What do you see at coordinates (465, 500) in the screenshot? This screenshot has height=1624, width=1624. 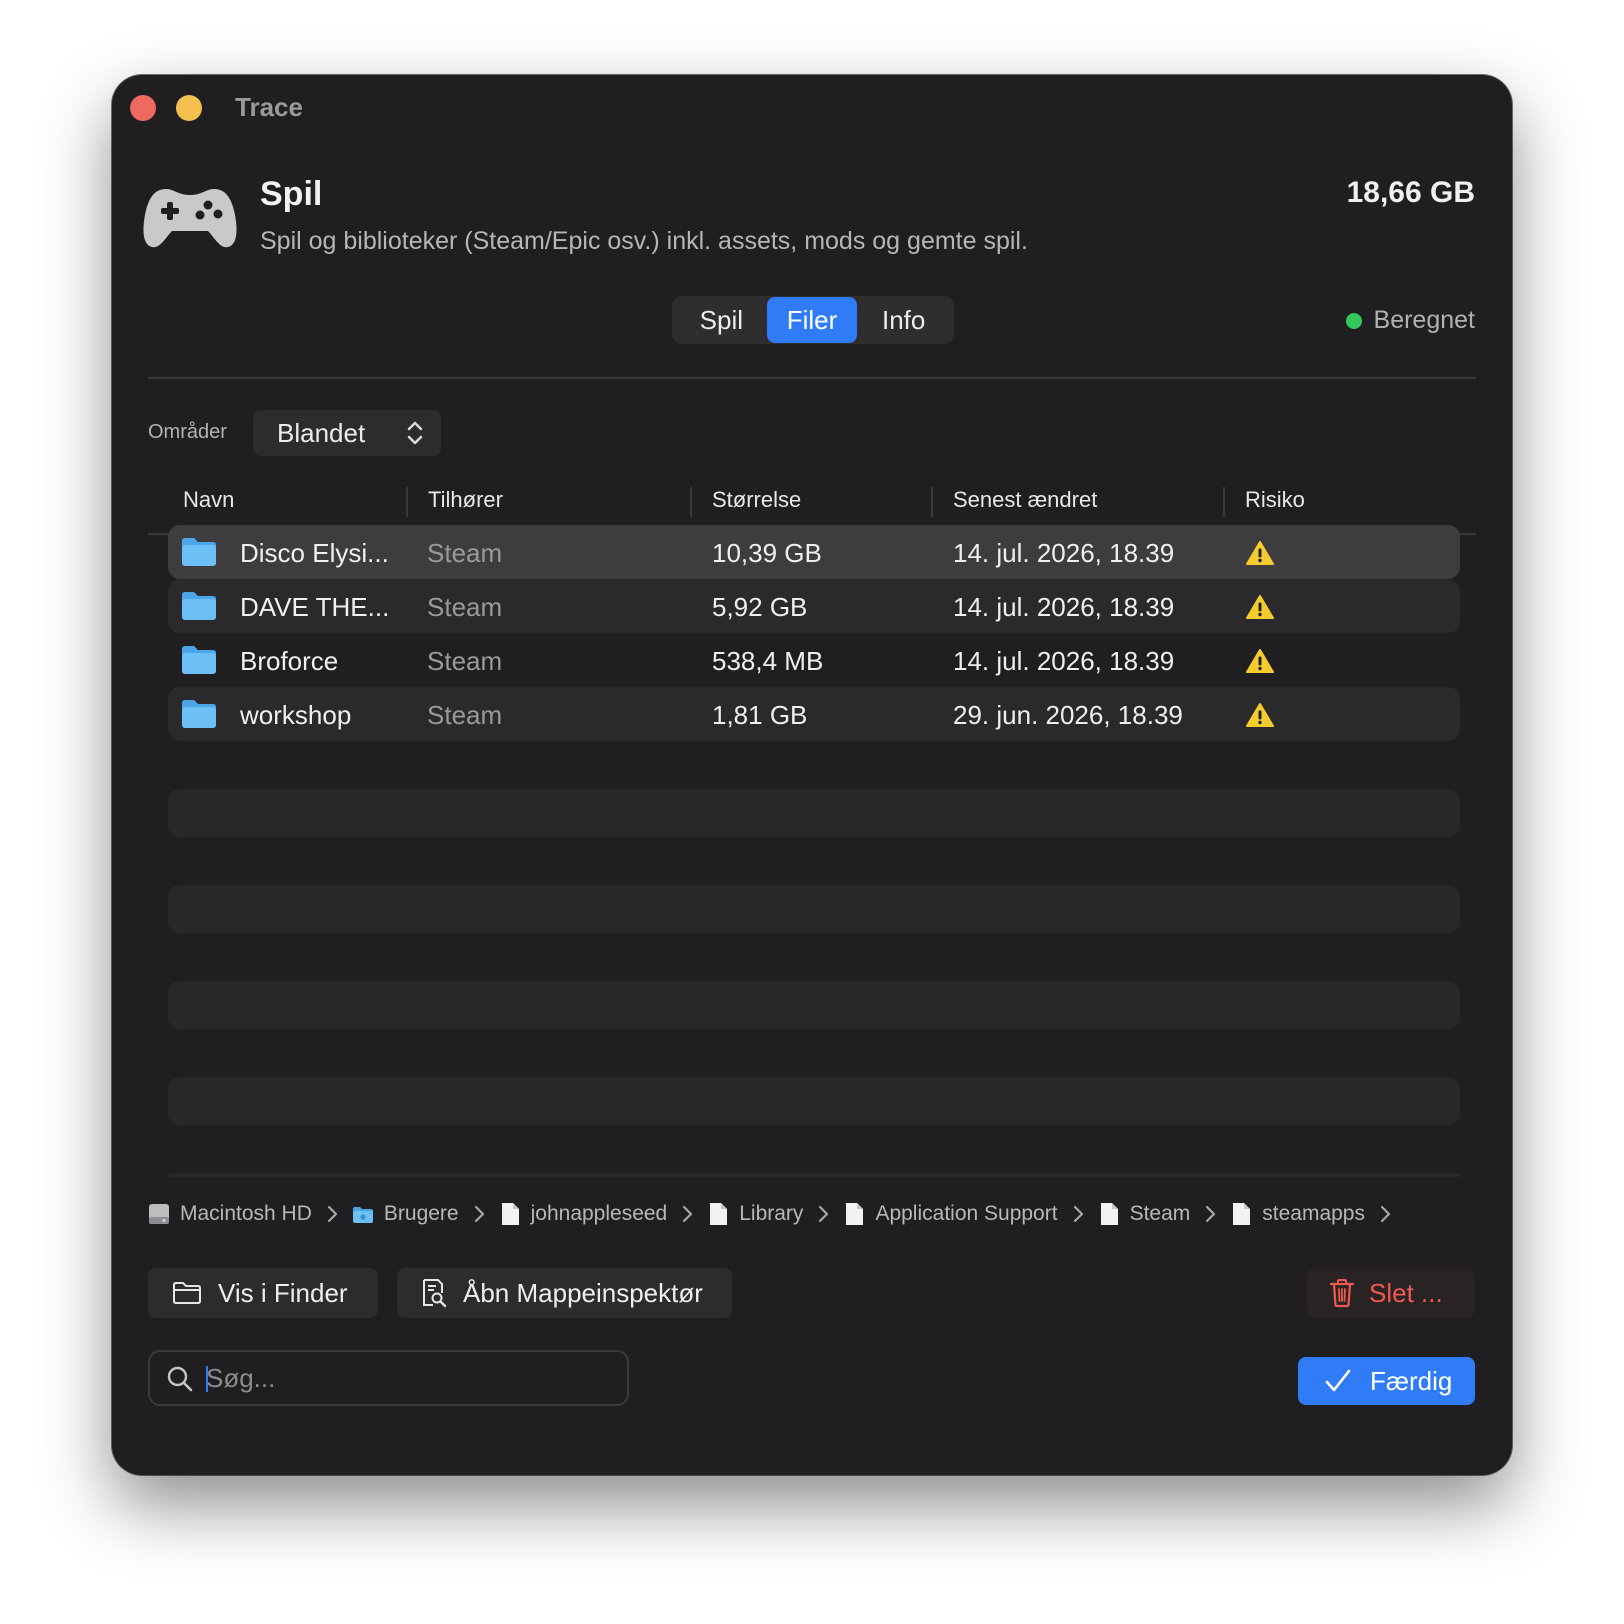 I see `column-header-owner: Tilhører` at bounding box center [465, 500].